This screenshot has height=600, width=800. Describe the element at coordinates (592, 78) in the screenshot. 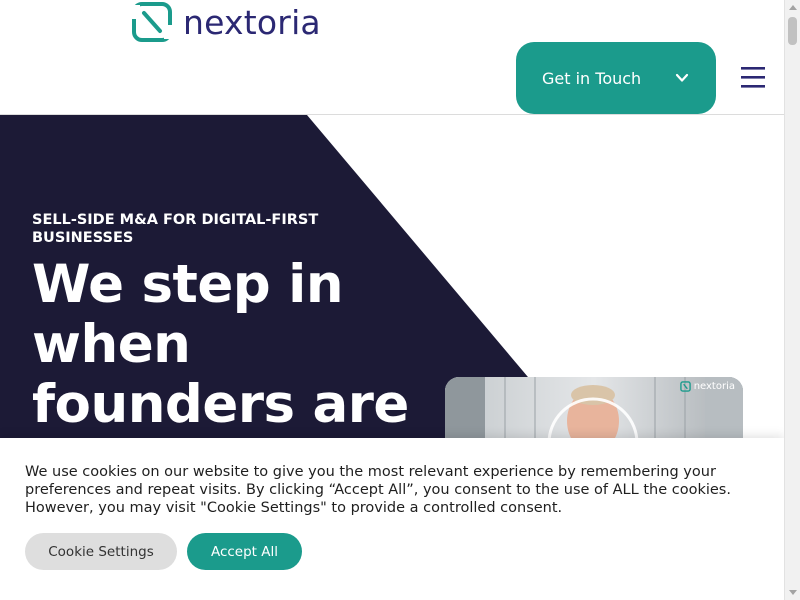

I see `get-in-touch-label: Get in Touch` at that location.